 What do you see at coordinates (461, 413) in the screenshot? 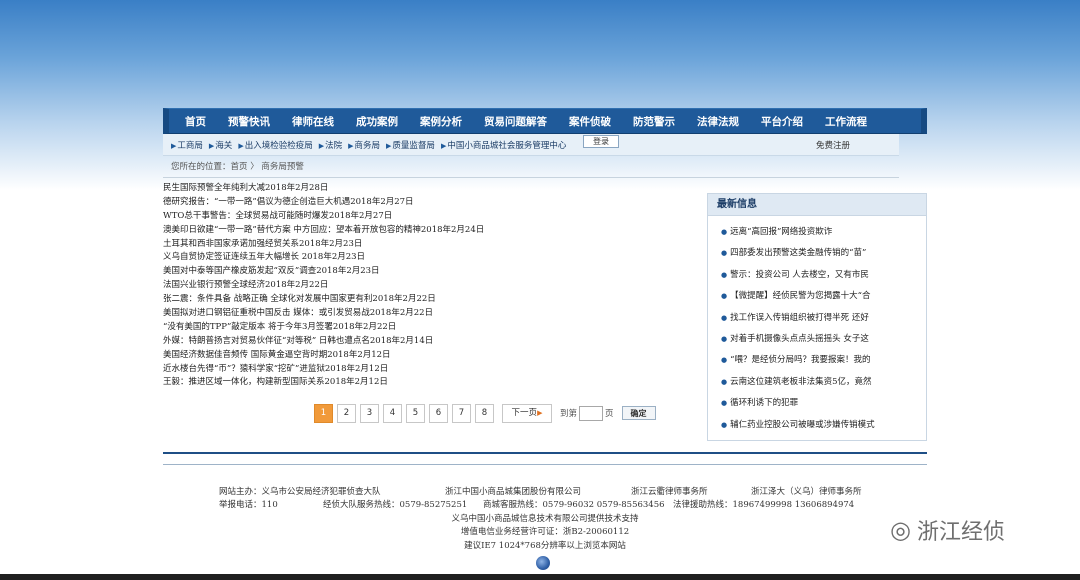
I see `page-button-7: 7` at bounding box center [461, 413].